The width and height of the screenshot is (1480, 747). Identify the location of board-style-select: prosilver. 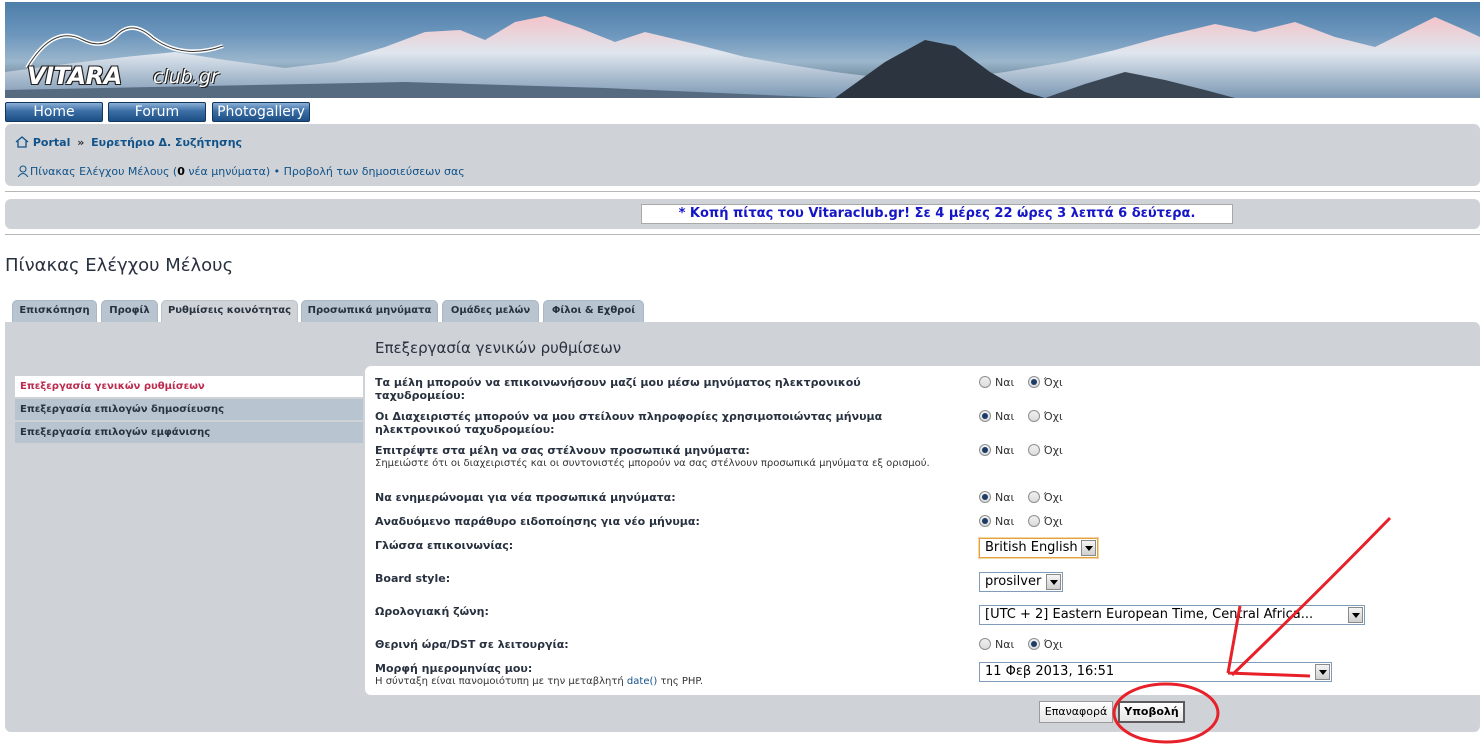
(1021, 582).